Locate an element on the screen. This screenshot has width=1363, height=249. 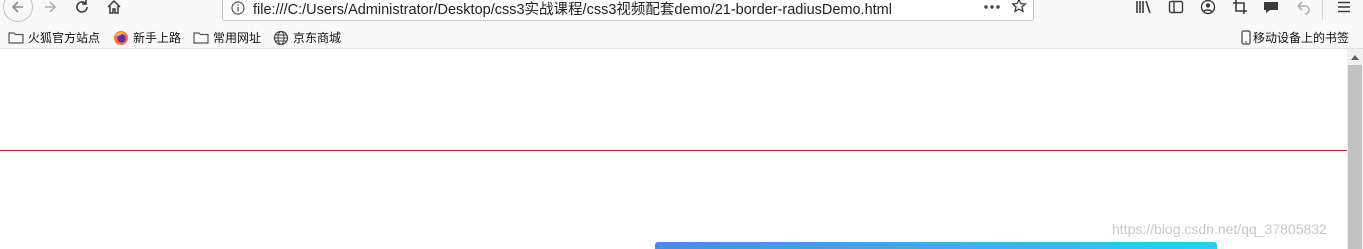
bookmark-item: 京东商城 is located at coordinates (307, 37).